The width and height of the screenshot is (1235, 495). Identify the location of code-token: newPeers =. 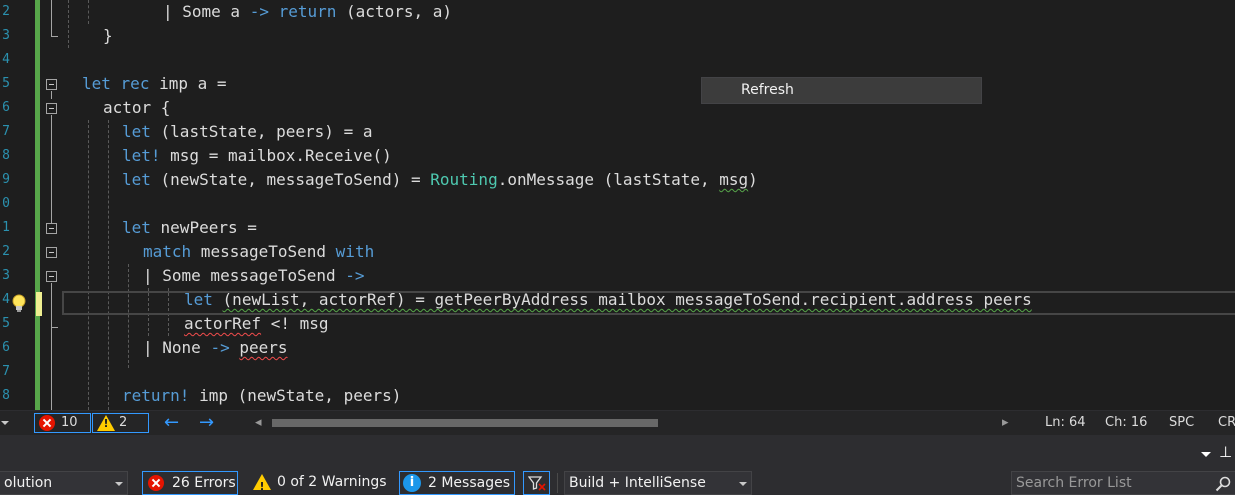
(203, 227).